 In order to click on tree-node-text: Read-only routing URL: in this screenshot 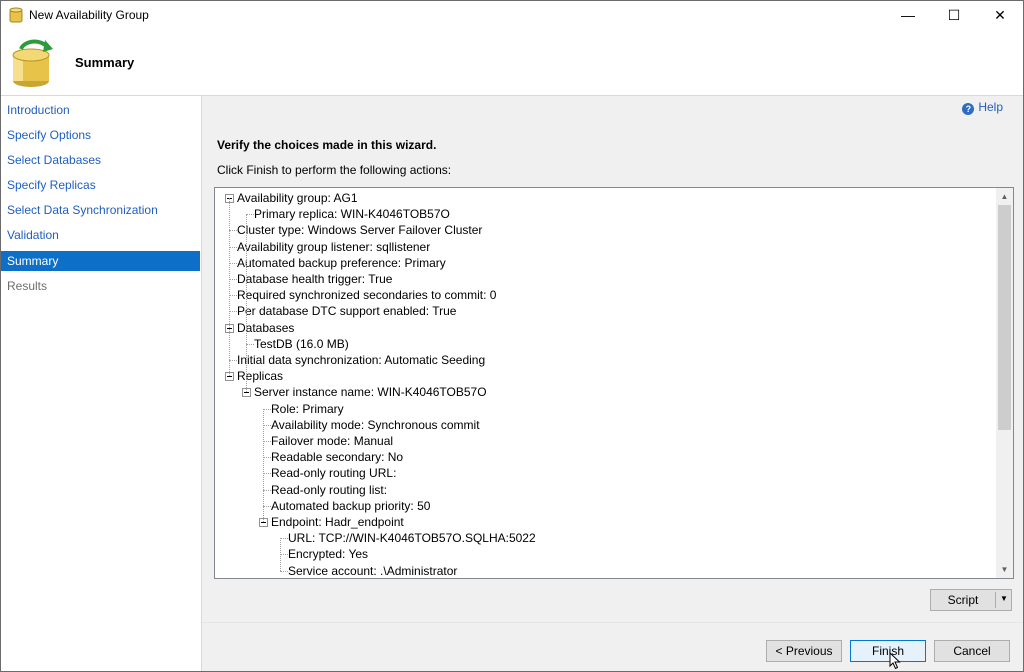, I will do `click(334, 473)`.